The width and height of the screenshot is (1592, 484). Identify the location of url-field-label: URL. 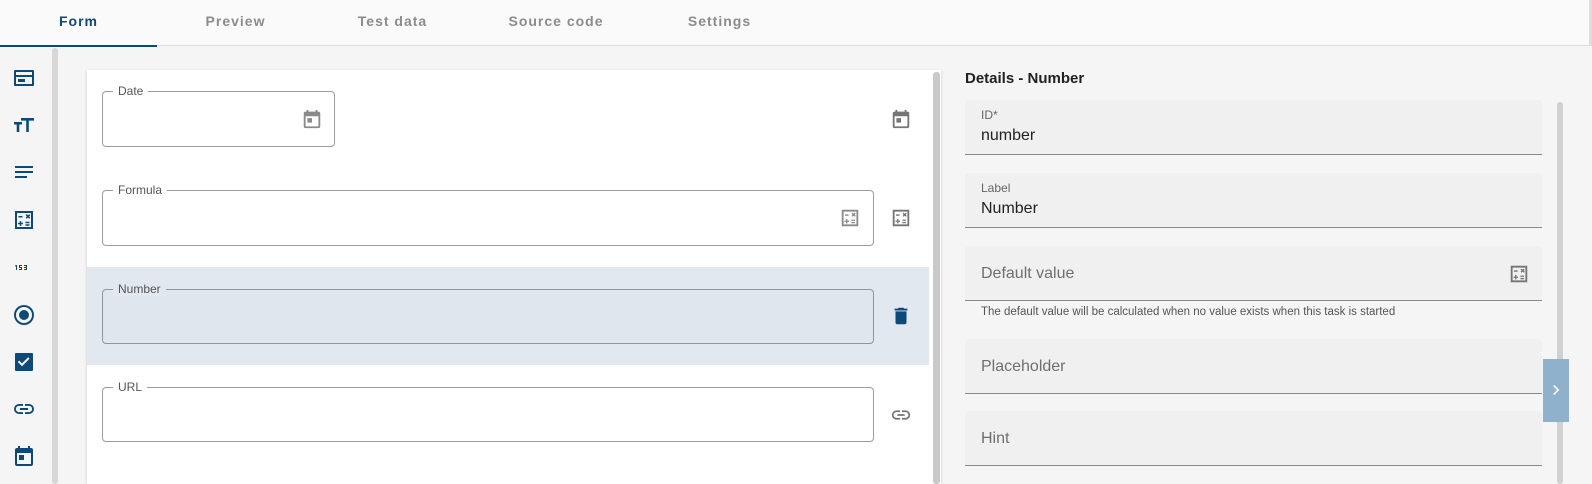
(130, 387).